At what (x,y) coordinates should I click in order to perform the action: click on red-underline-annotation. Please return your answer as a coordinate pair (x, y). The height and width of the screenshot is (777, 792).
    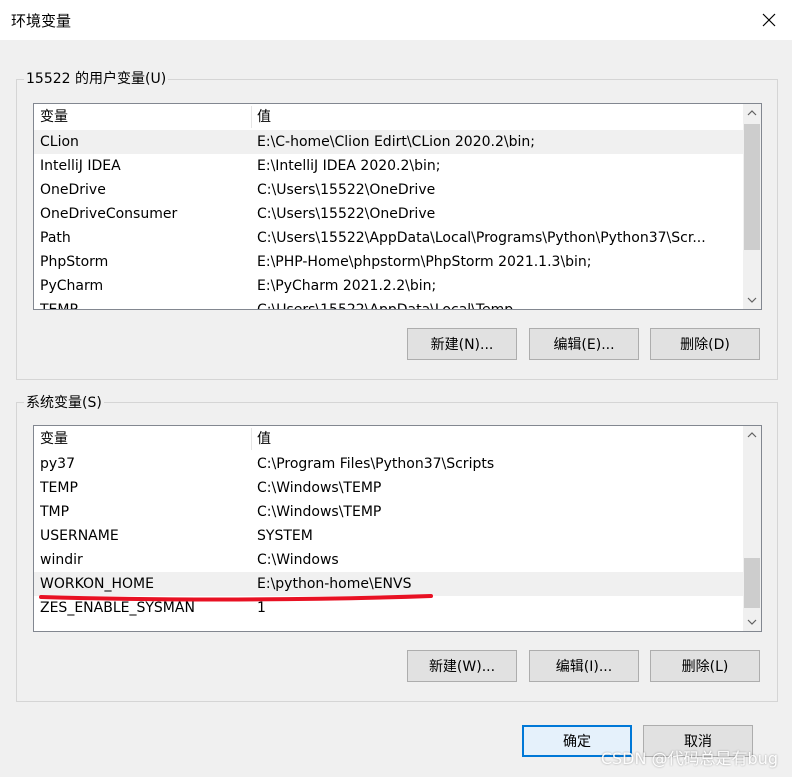
    Looking at the image, I should click on (236, 598).